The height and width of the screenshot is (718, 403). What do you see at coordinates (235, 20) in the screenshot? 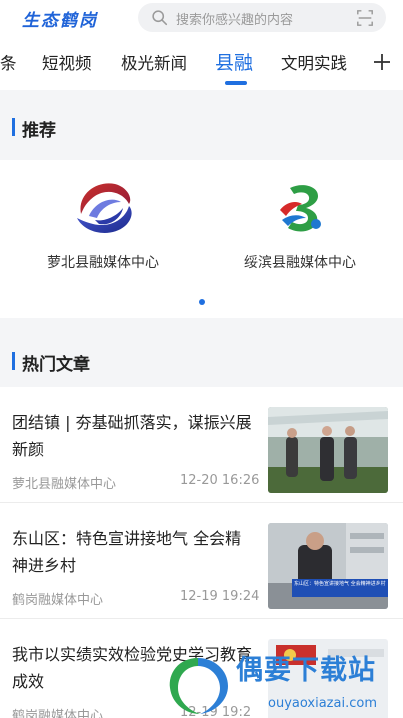
I see `search-placeholder: 搜索你感兴趣的内容` at bounding box center [235, 20].